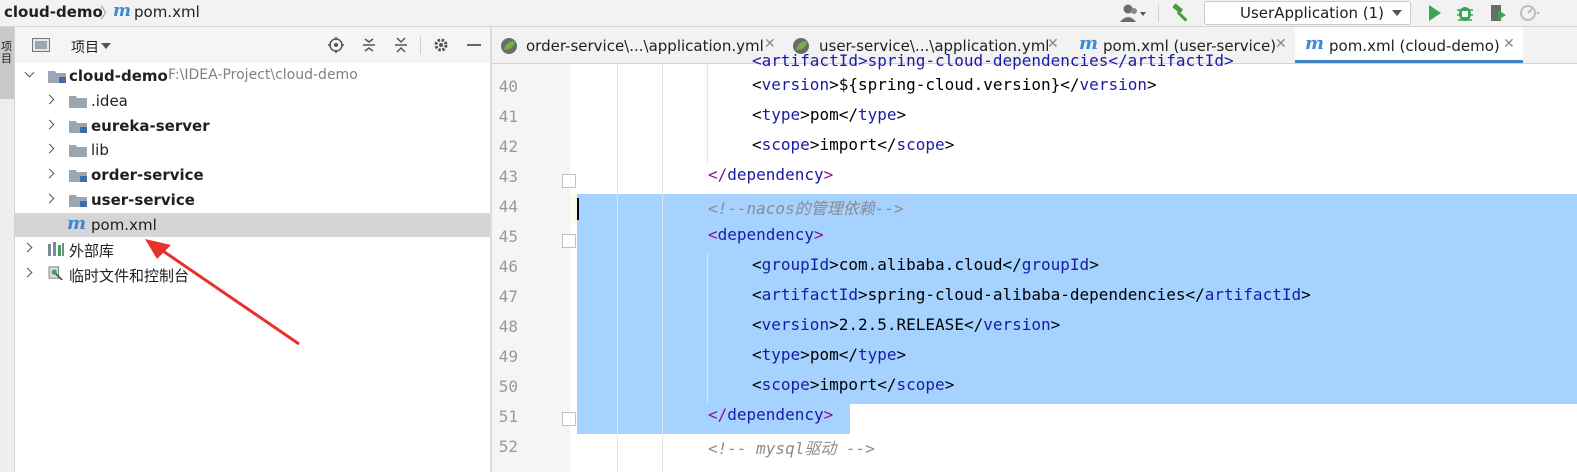 The image size is (1577, 472). Describe the element at coordinates (124, 225) in the screenshot. I see `tree-item-label: pom.xml` at that location.